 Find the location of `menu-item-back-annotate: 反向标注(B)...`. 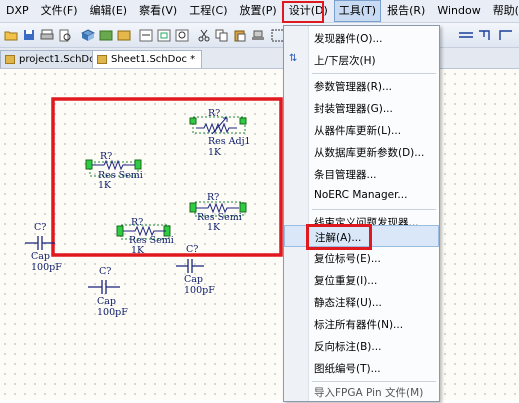

menu-item-back-annotate: 反向标注(B)... is located at coordinates (361, 346).